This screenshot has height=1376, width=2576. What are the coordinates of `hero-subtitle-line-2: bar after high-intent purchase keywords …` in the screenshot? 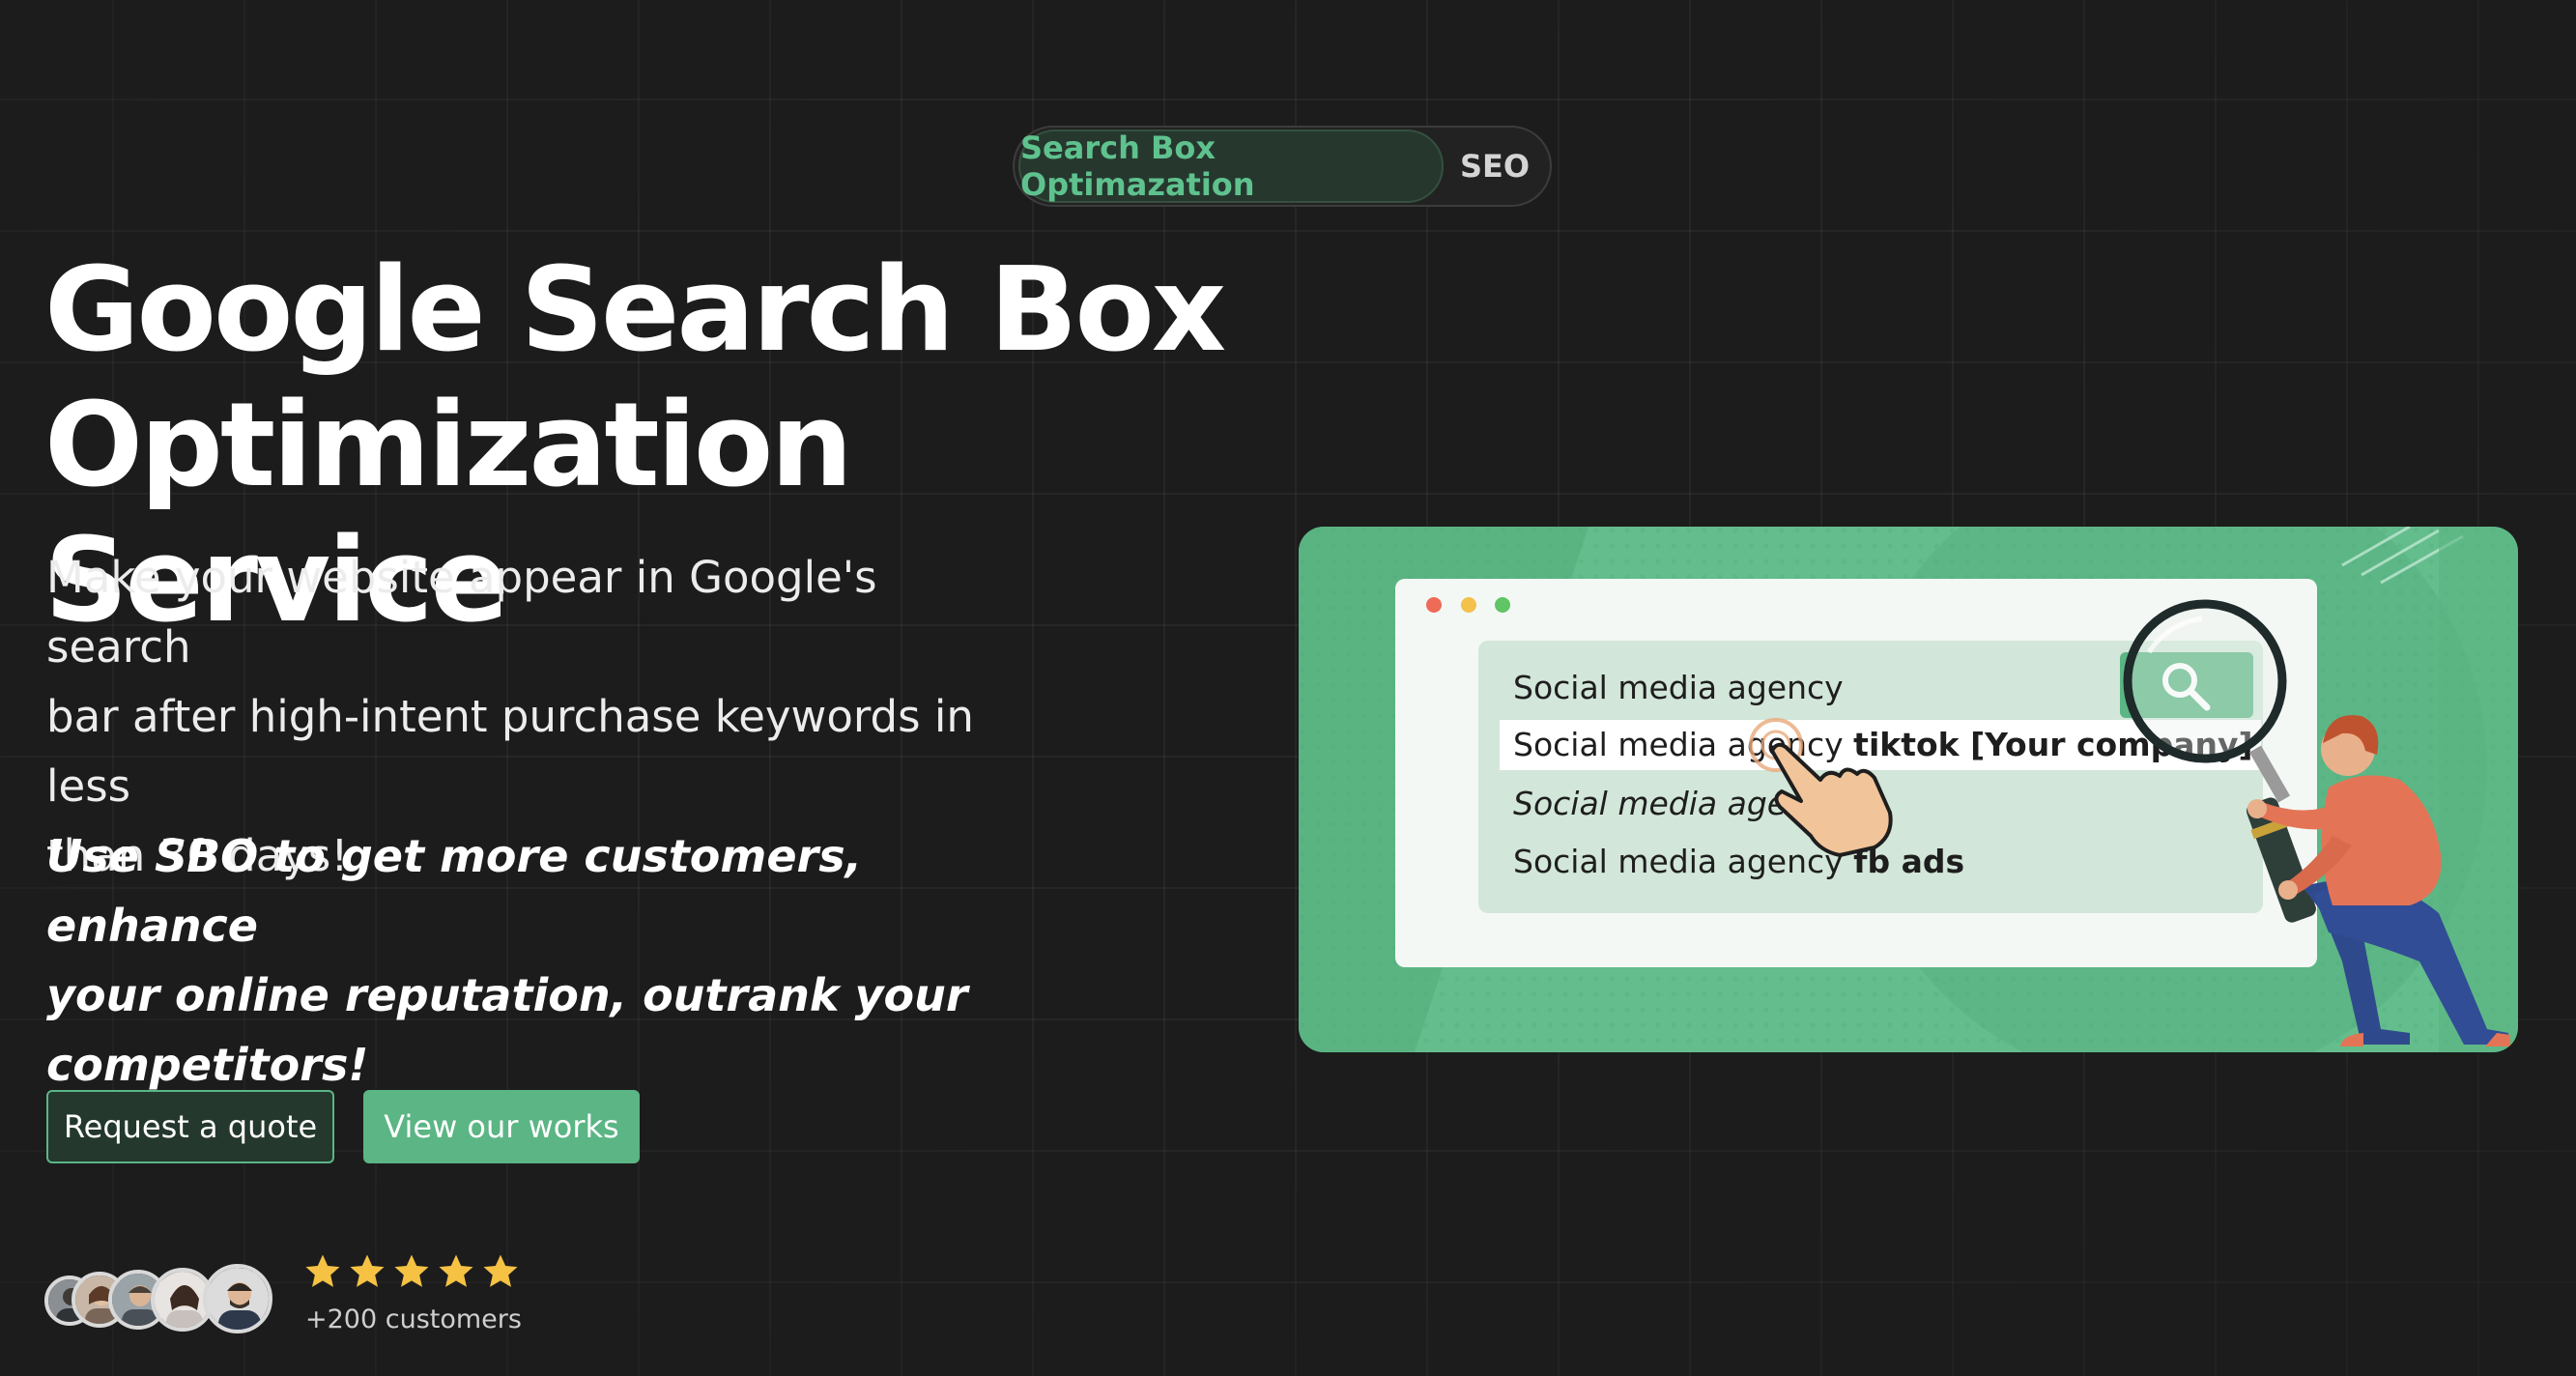 It's located at (510, 751).